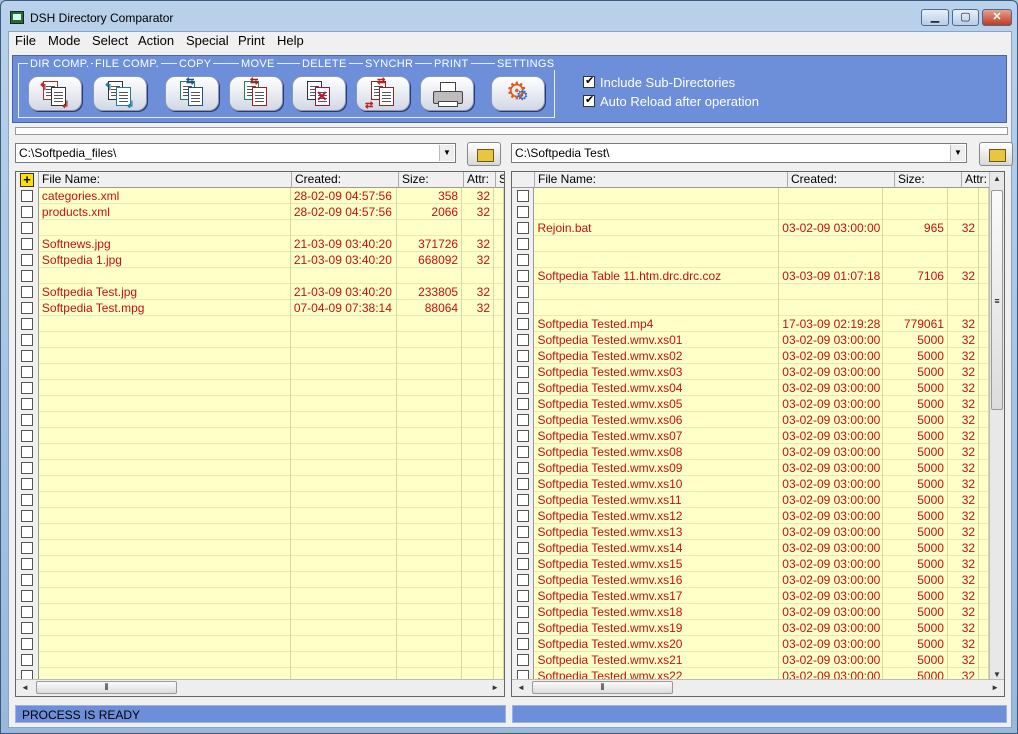  I want to click on col-attr: Attr:, so click(480, 180).